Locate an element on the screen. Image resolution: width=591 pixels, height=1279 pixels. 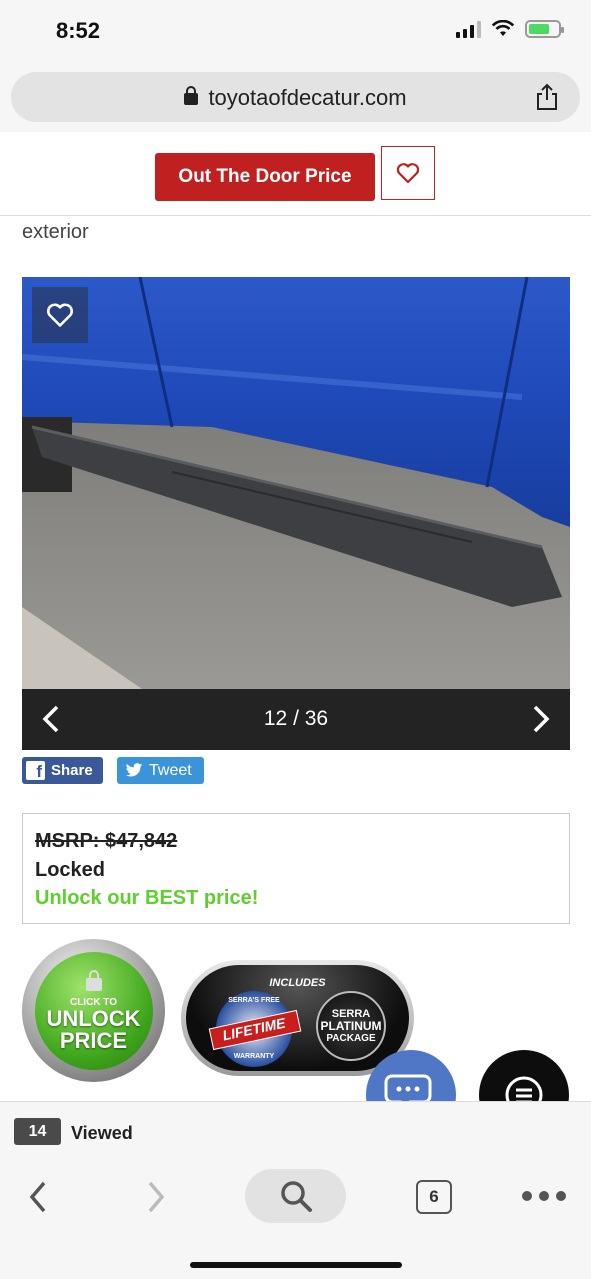
wifi-icon is located at coordinates (503, 28).